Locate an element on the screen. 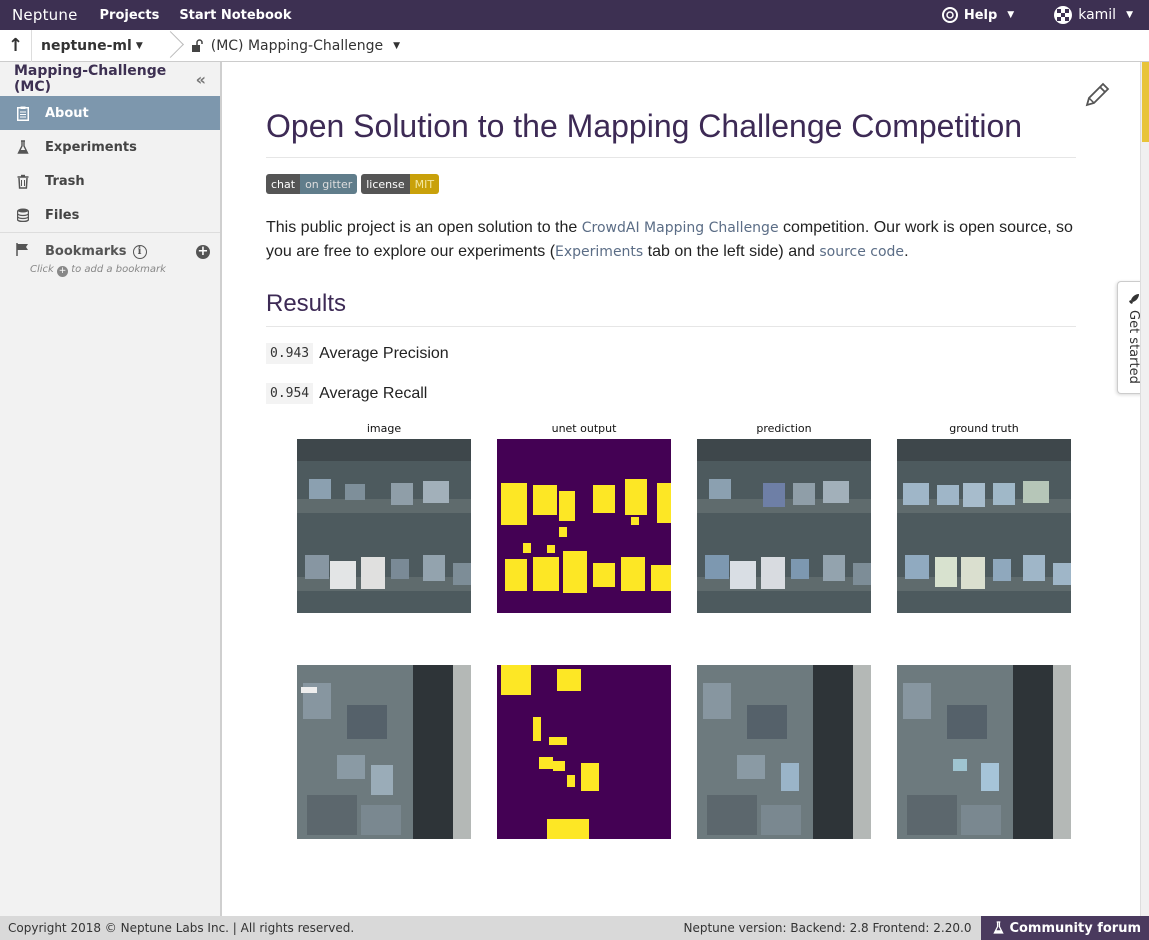  breadcrumb-organization: neptune-ml ▼ is located at coordinates (97, 46).